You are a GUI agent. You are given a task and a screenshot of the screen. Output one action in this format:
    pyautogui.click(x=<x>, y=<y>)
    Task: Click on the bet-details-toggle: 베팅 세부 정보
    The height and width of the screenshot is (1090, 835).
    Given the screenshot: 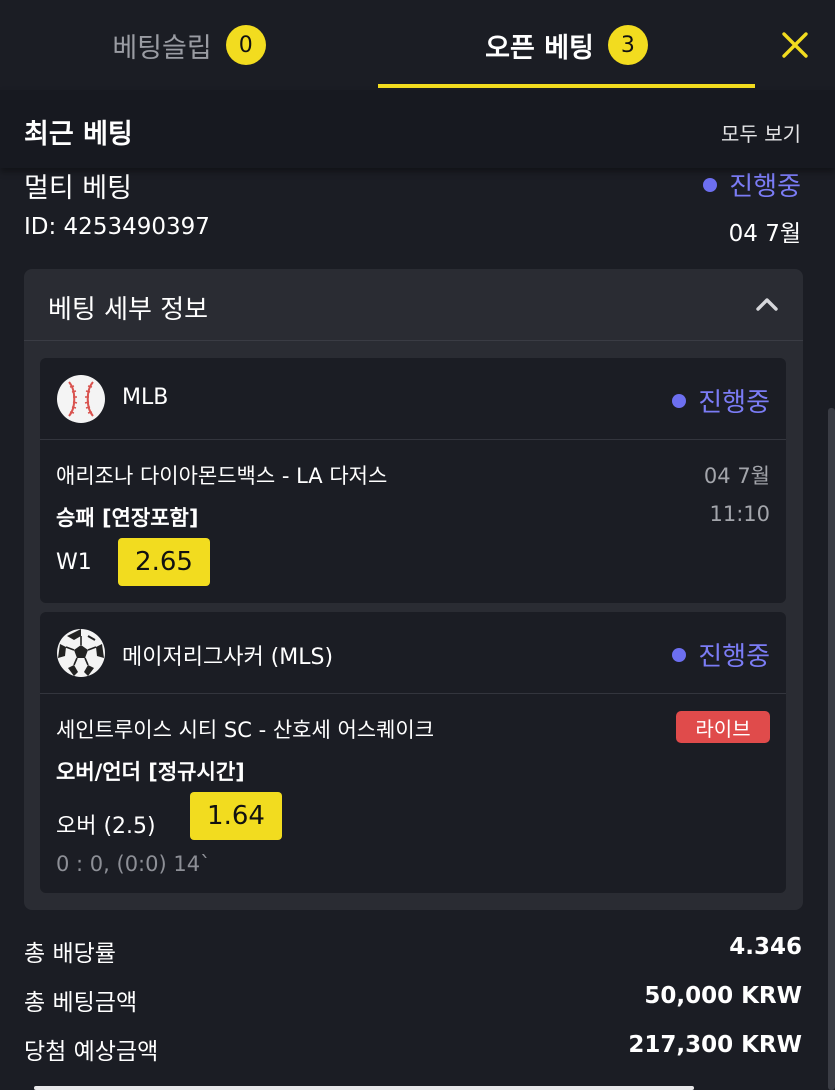 What is the action you would take?
    pyautogui.click(x=413, y=305)
    